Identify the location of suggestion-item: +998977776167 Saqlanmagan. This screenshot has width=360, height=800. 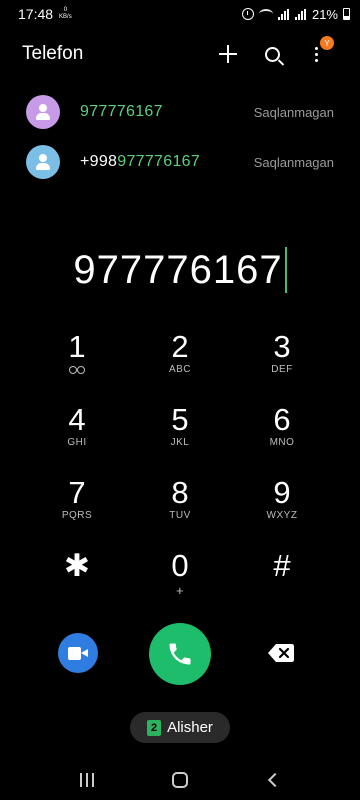
(180, 162).